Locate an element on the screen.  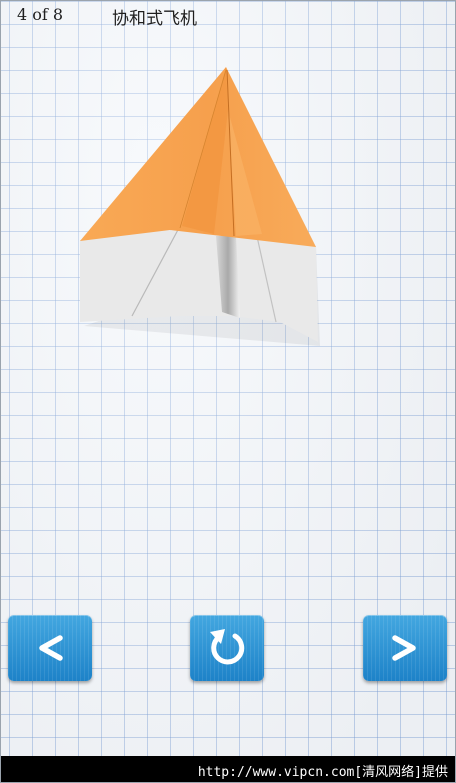
restart-button is located at coordinates (227, 648).